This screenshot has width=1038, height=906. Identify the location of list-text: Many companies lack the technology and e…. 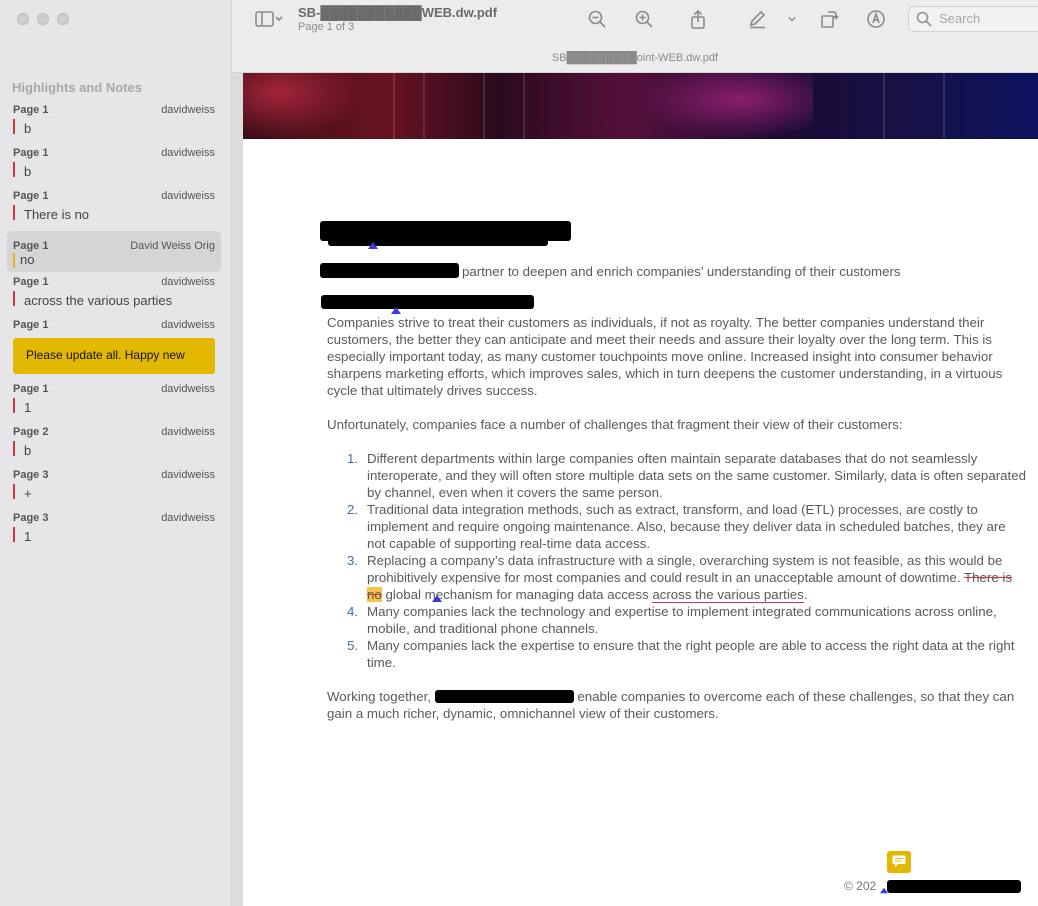
(682, 620).